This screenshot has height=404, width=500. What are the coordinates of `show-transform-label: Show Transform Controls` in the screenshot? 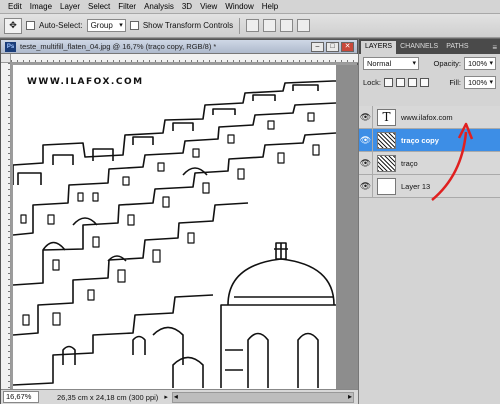 It's located at (188, 25).